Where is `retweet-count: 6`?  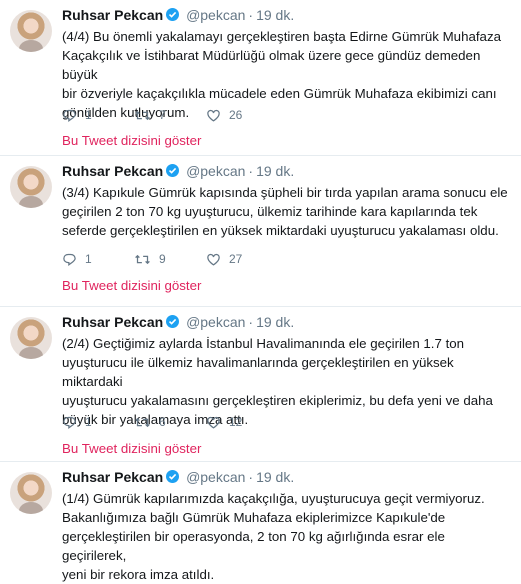 retweet-count: 6 is located at coordinates (162, 422).